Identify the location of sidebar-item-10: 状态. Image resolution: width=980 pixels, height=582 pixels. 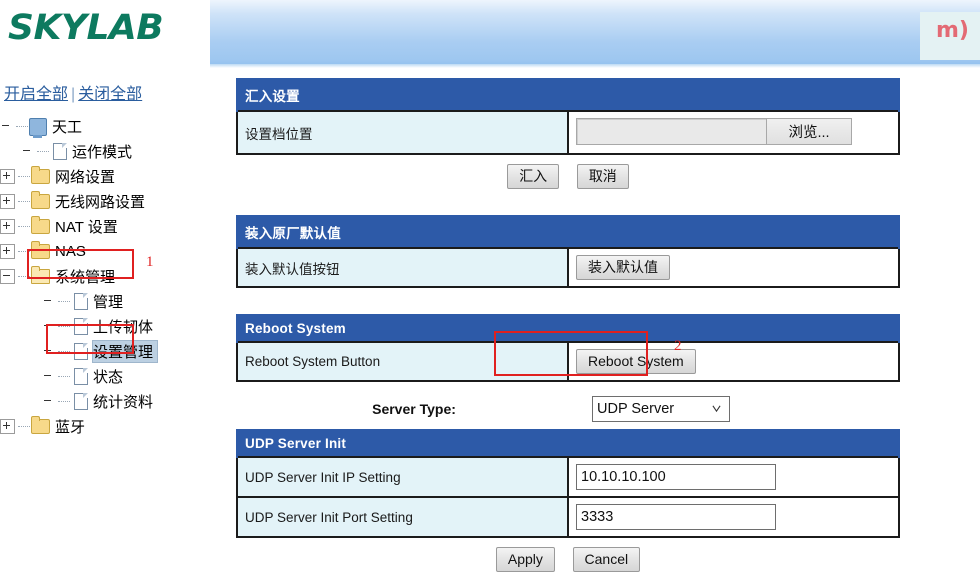
(111, 376).